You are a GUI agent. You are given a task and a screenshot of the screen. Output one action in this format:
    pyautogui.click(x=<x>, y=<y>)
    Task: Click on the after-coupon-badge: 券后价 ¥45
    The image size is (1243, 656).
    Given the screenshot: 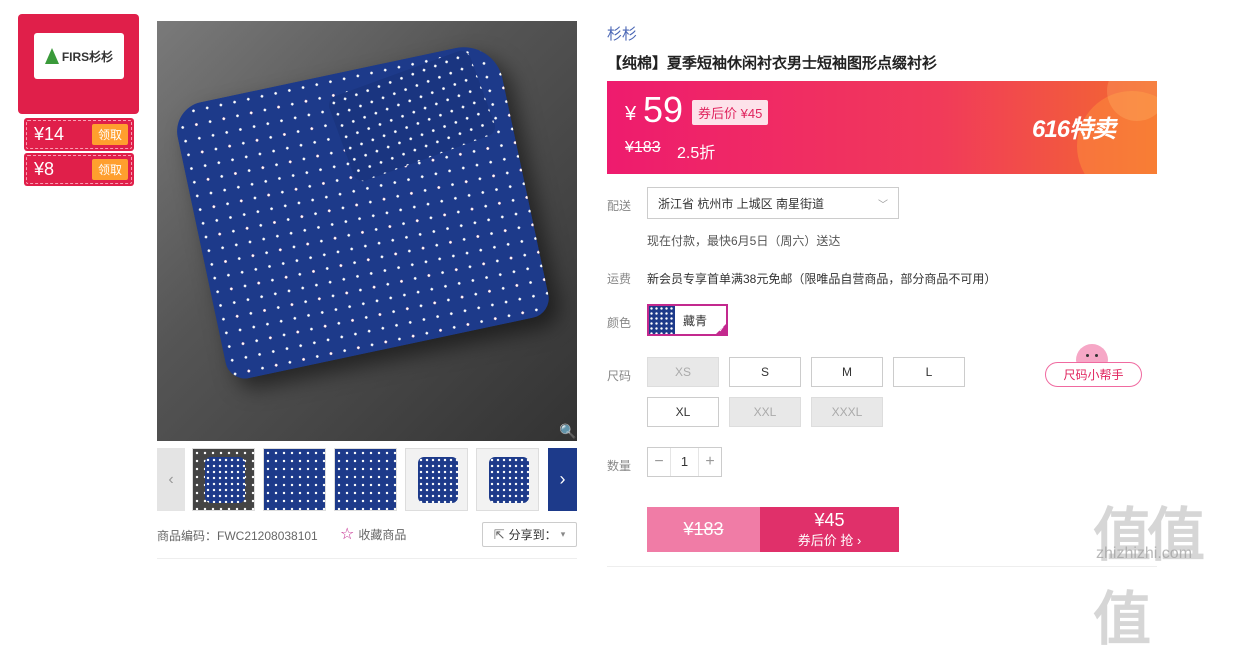 What is the action you would take?
    pyautogui.click(x=730, y=112)
    